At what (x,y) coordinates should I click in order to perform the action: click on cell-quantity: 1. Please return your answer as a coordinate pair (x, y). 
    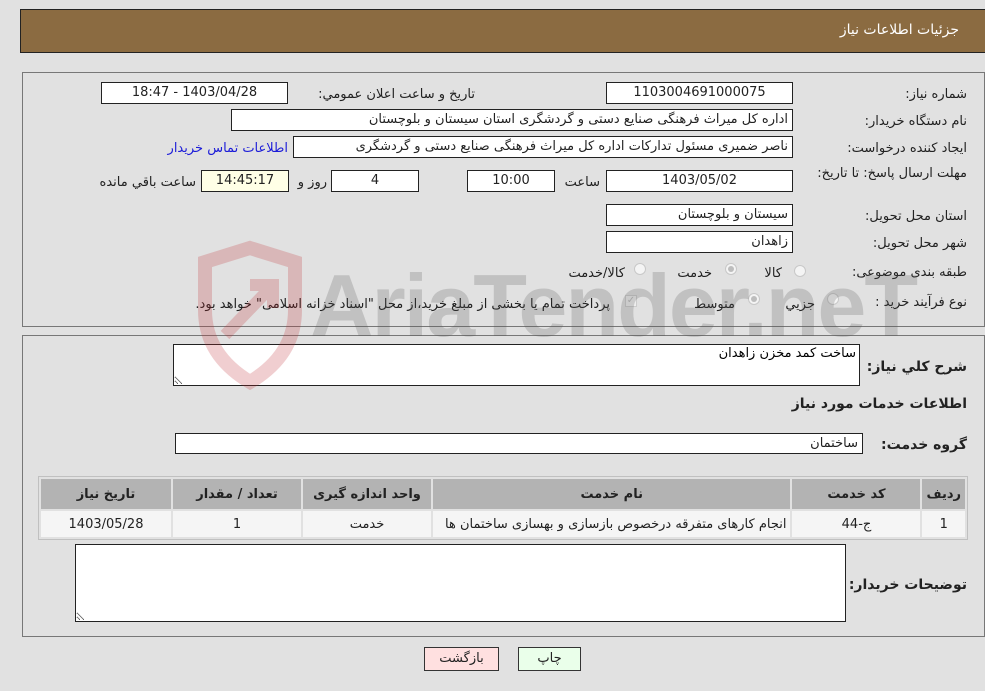
    Looking at the image, I should click on (237, 524).